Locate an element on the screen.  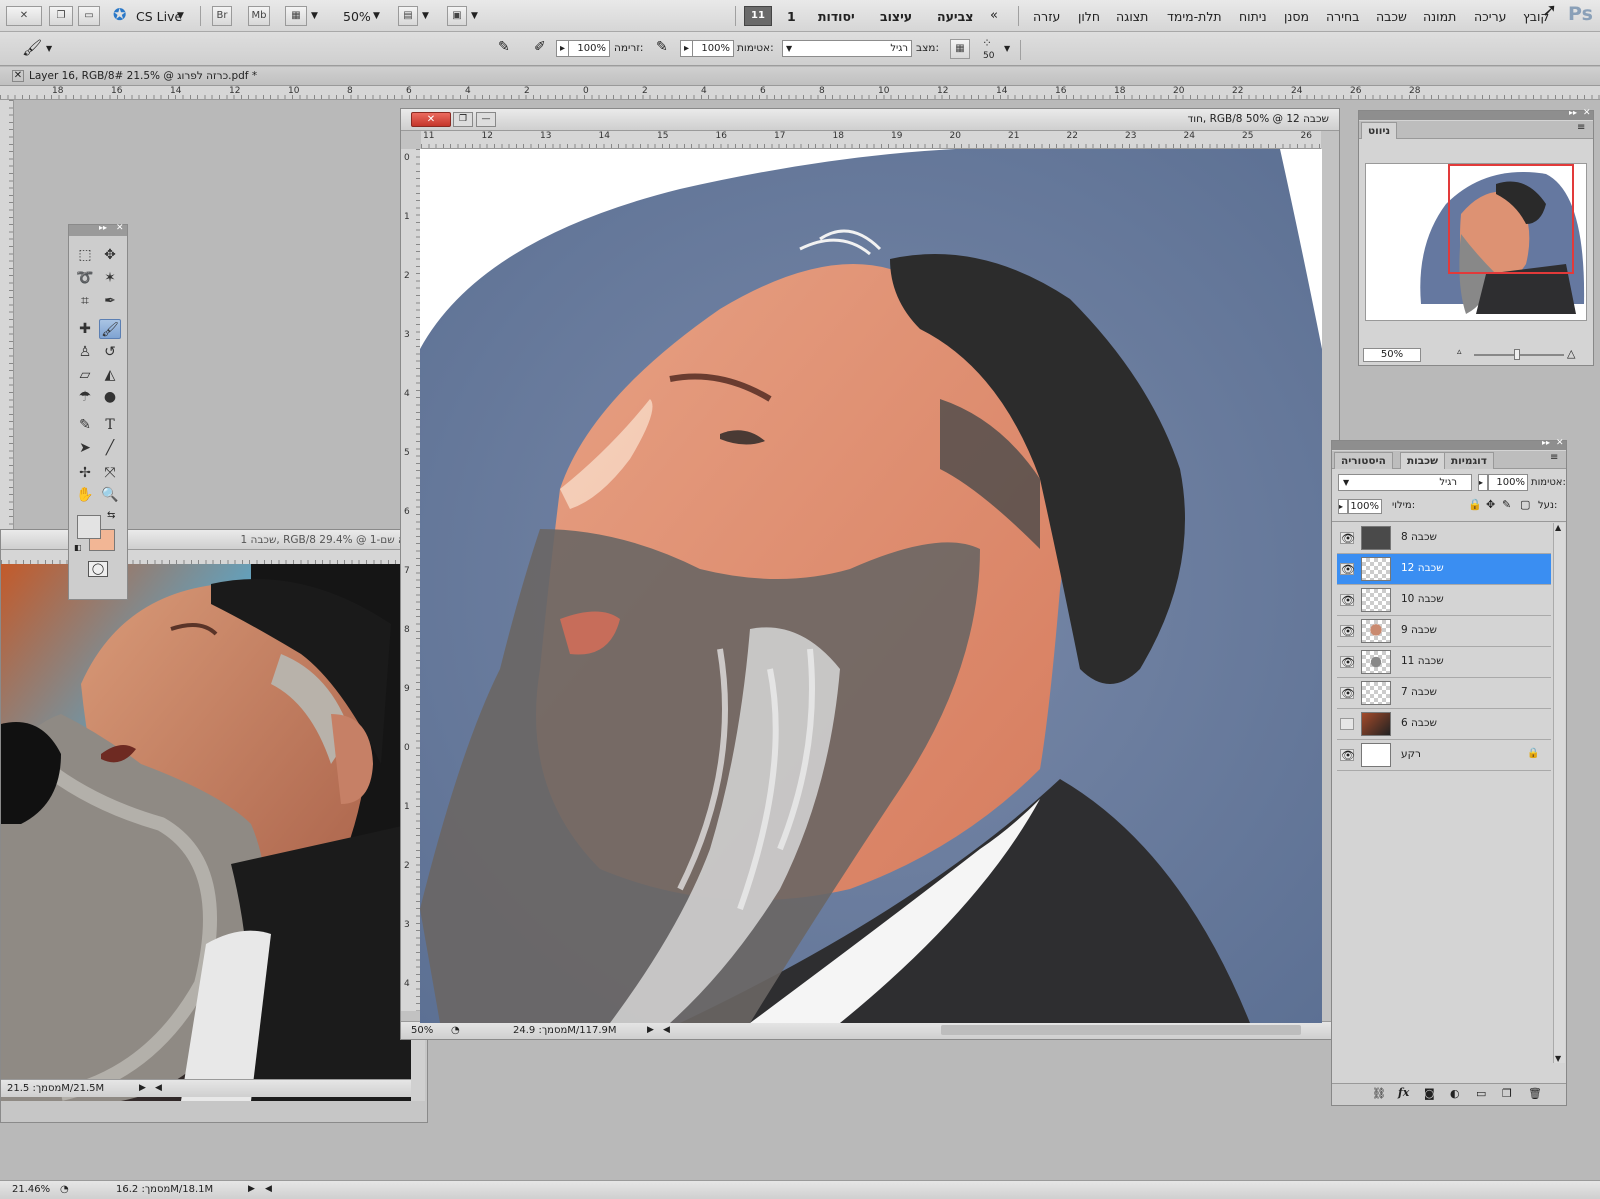
minimize-window-icon: — is located at coordinates (486, 119).